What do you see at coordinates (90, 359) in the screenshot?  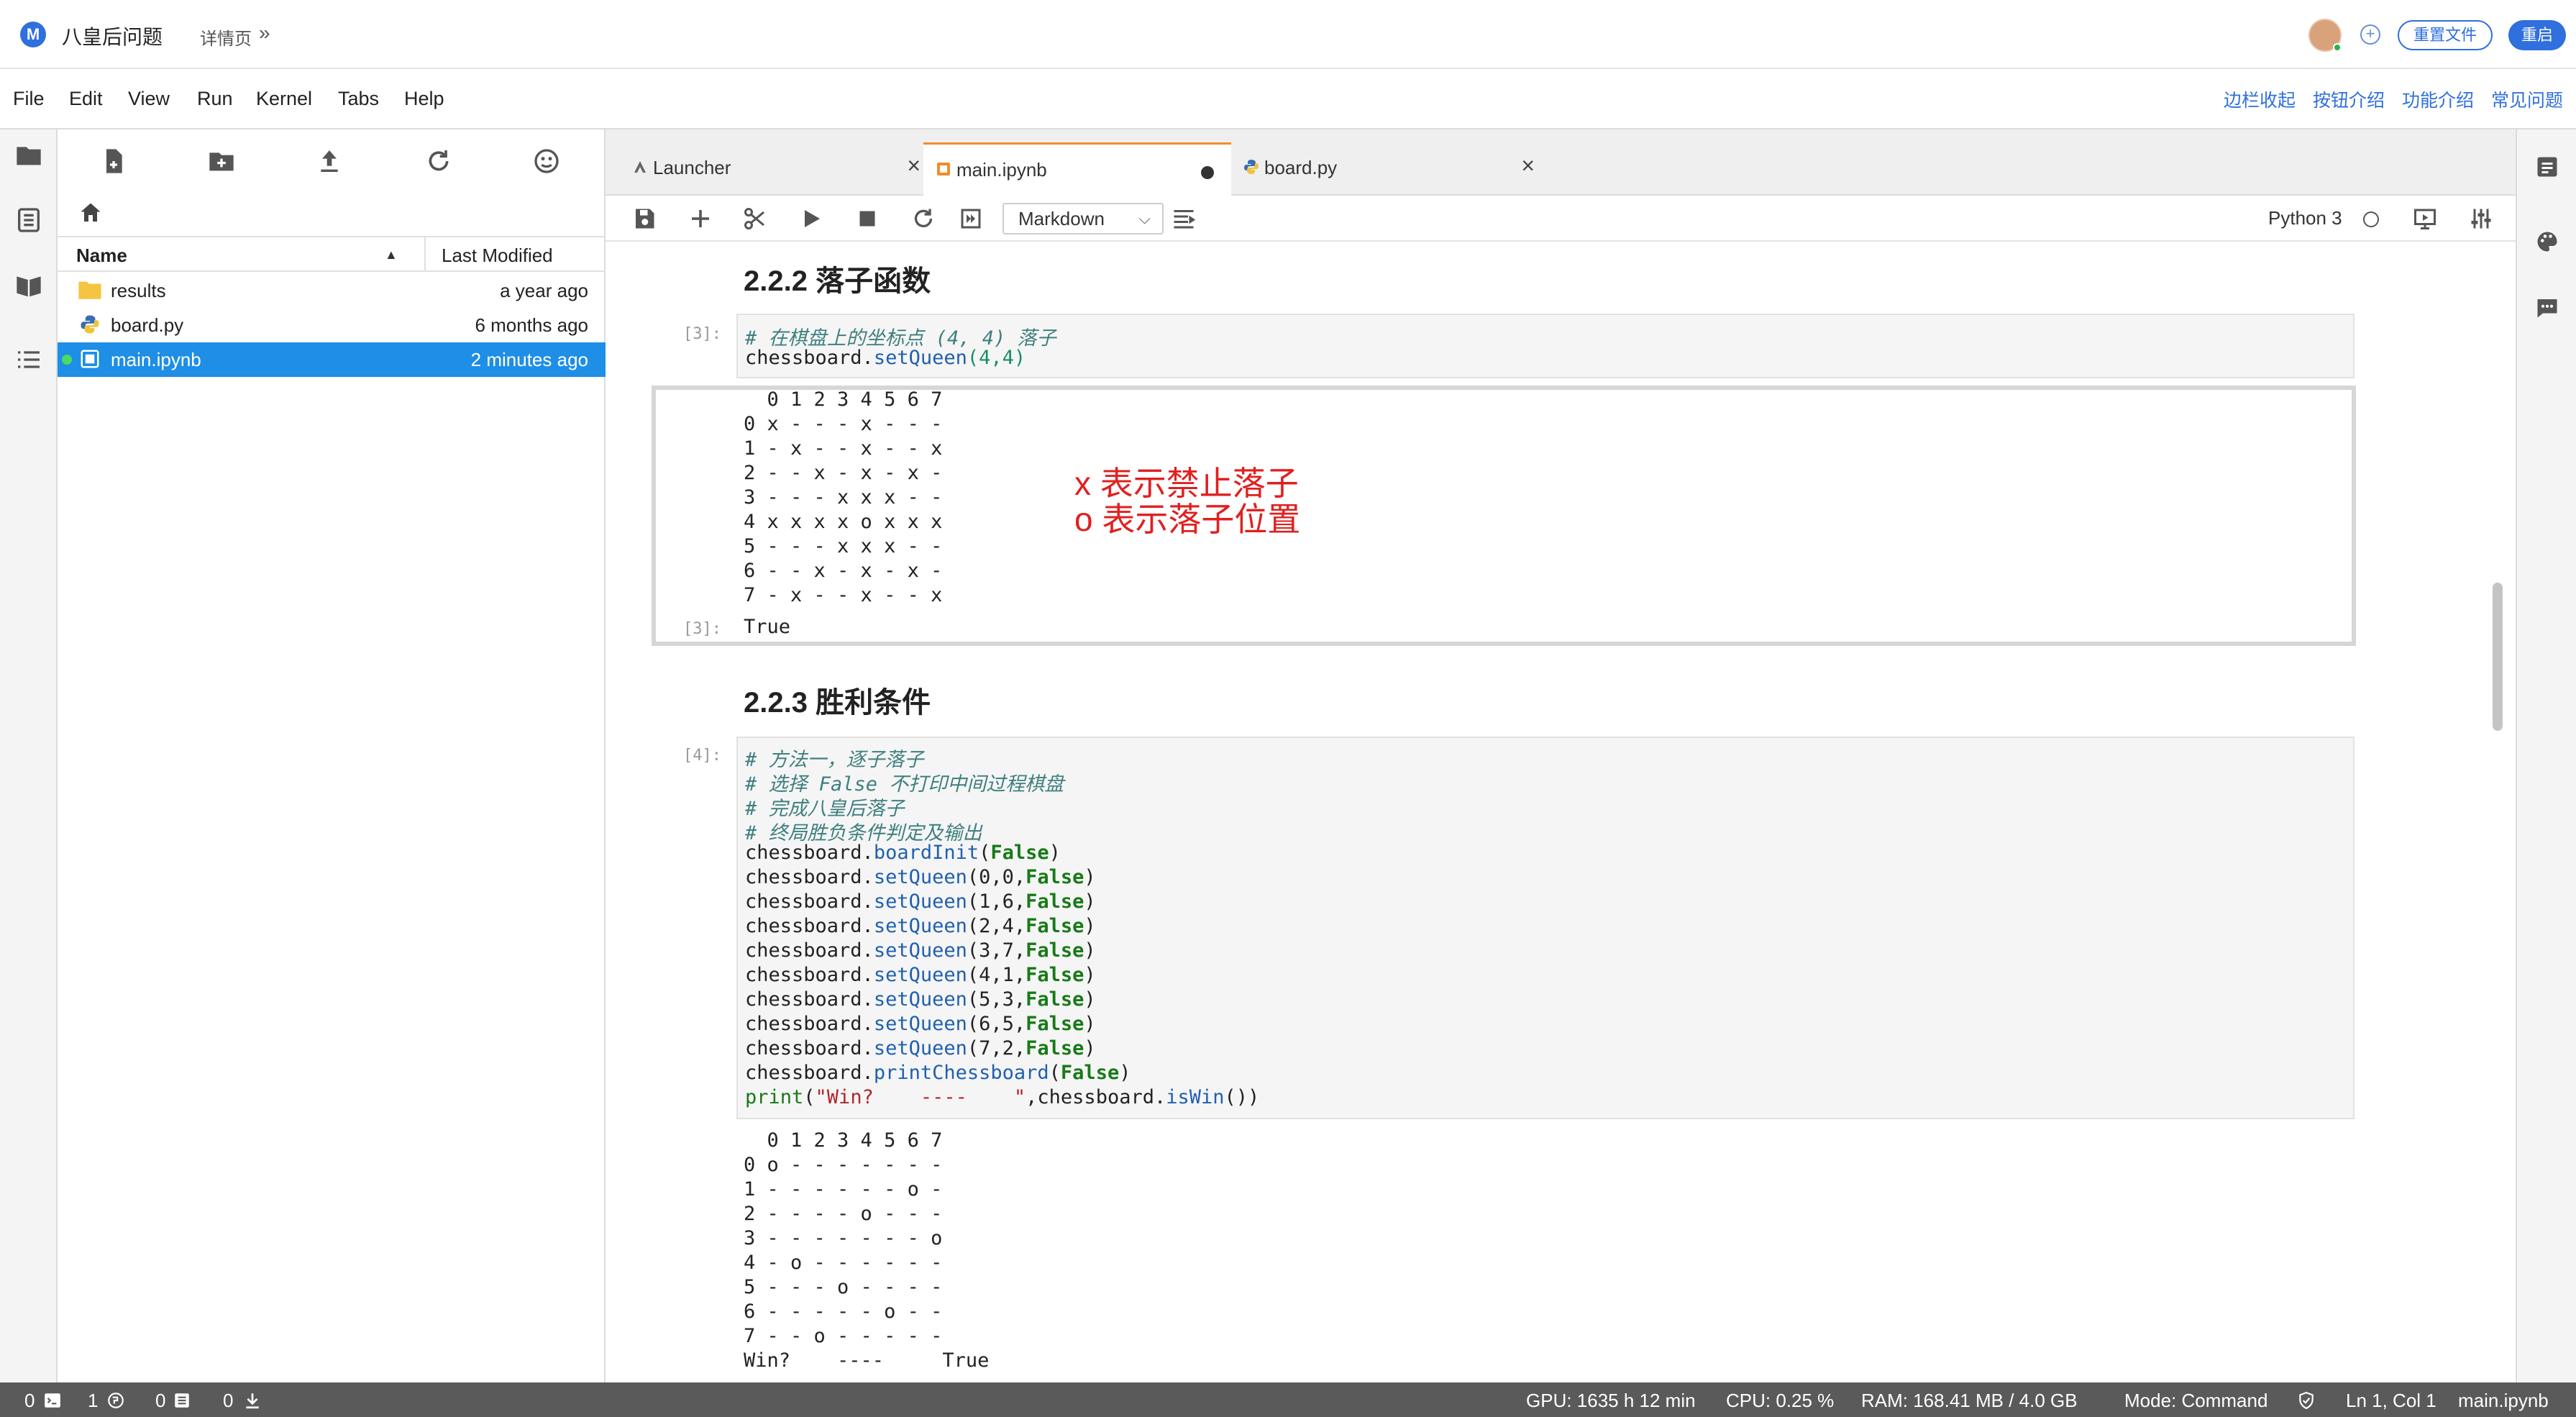 I see `notebook-file-icon` at bounding box center [90, 359].